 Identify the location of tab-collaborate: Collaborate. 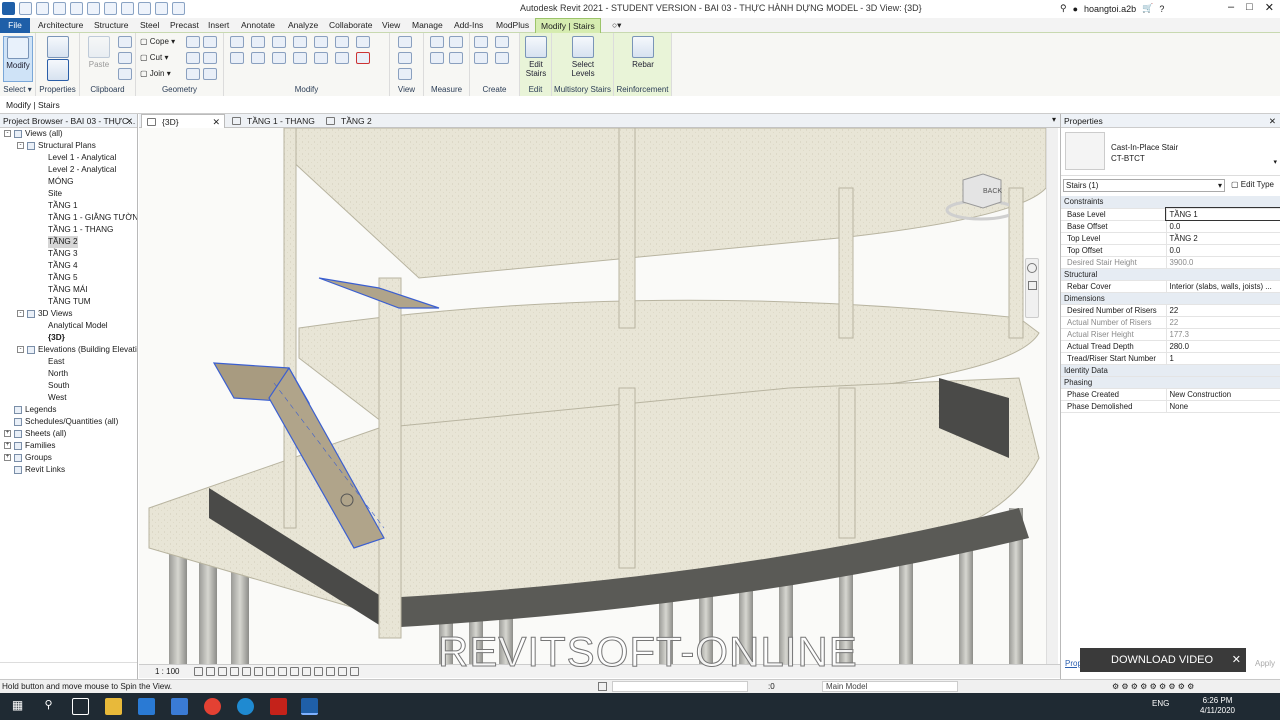
(350, 25).